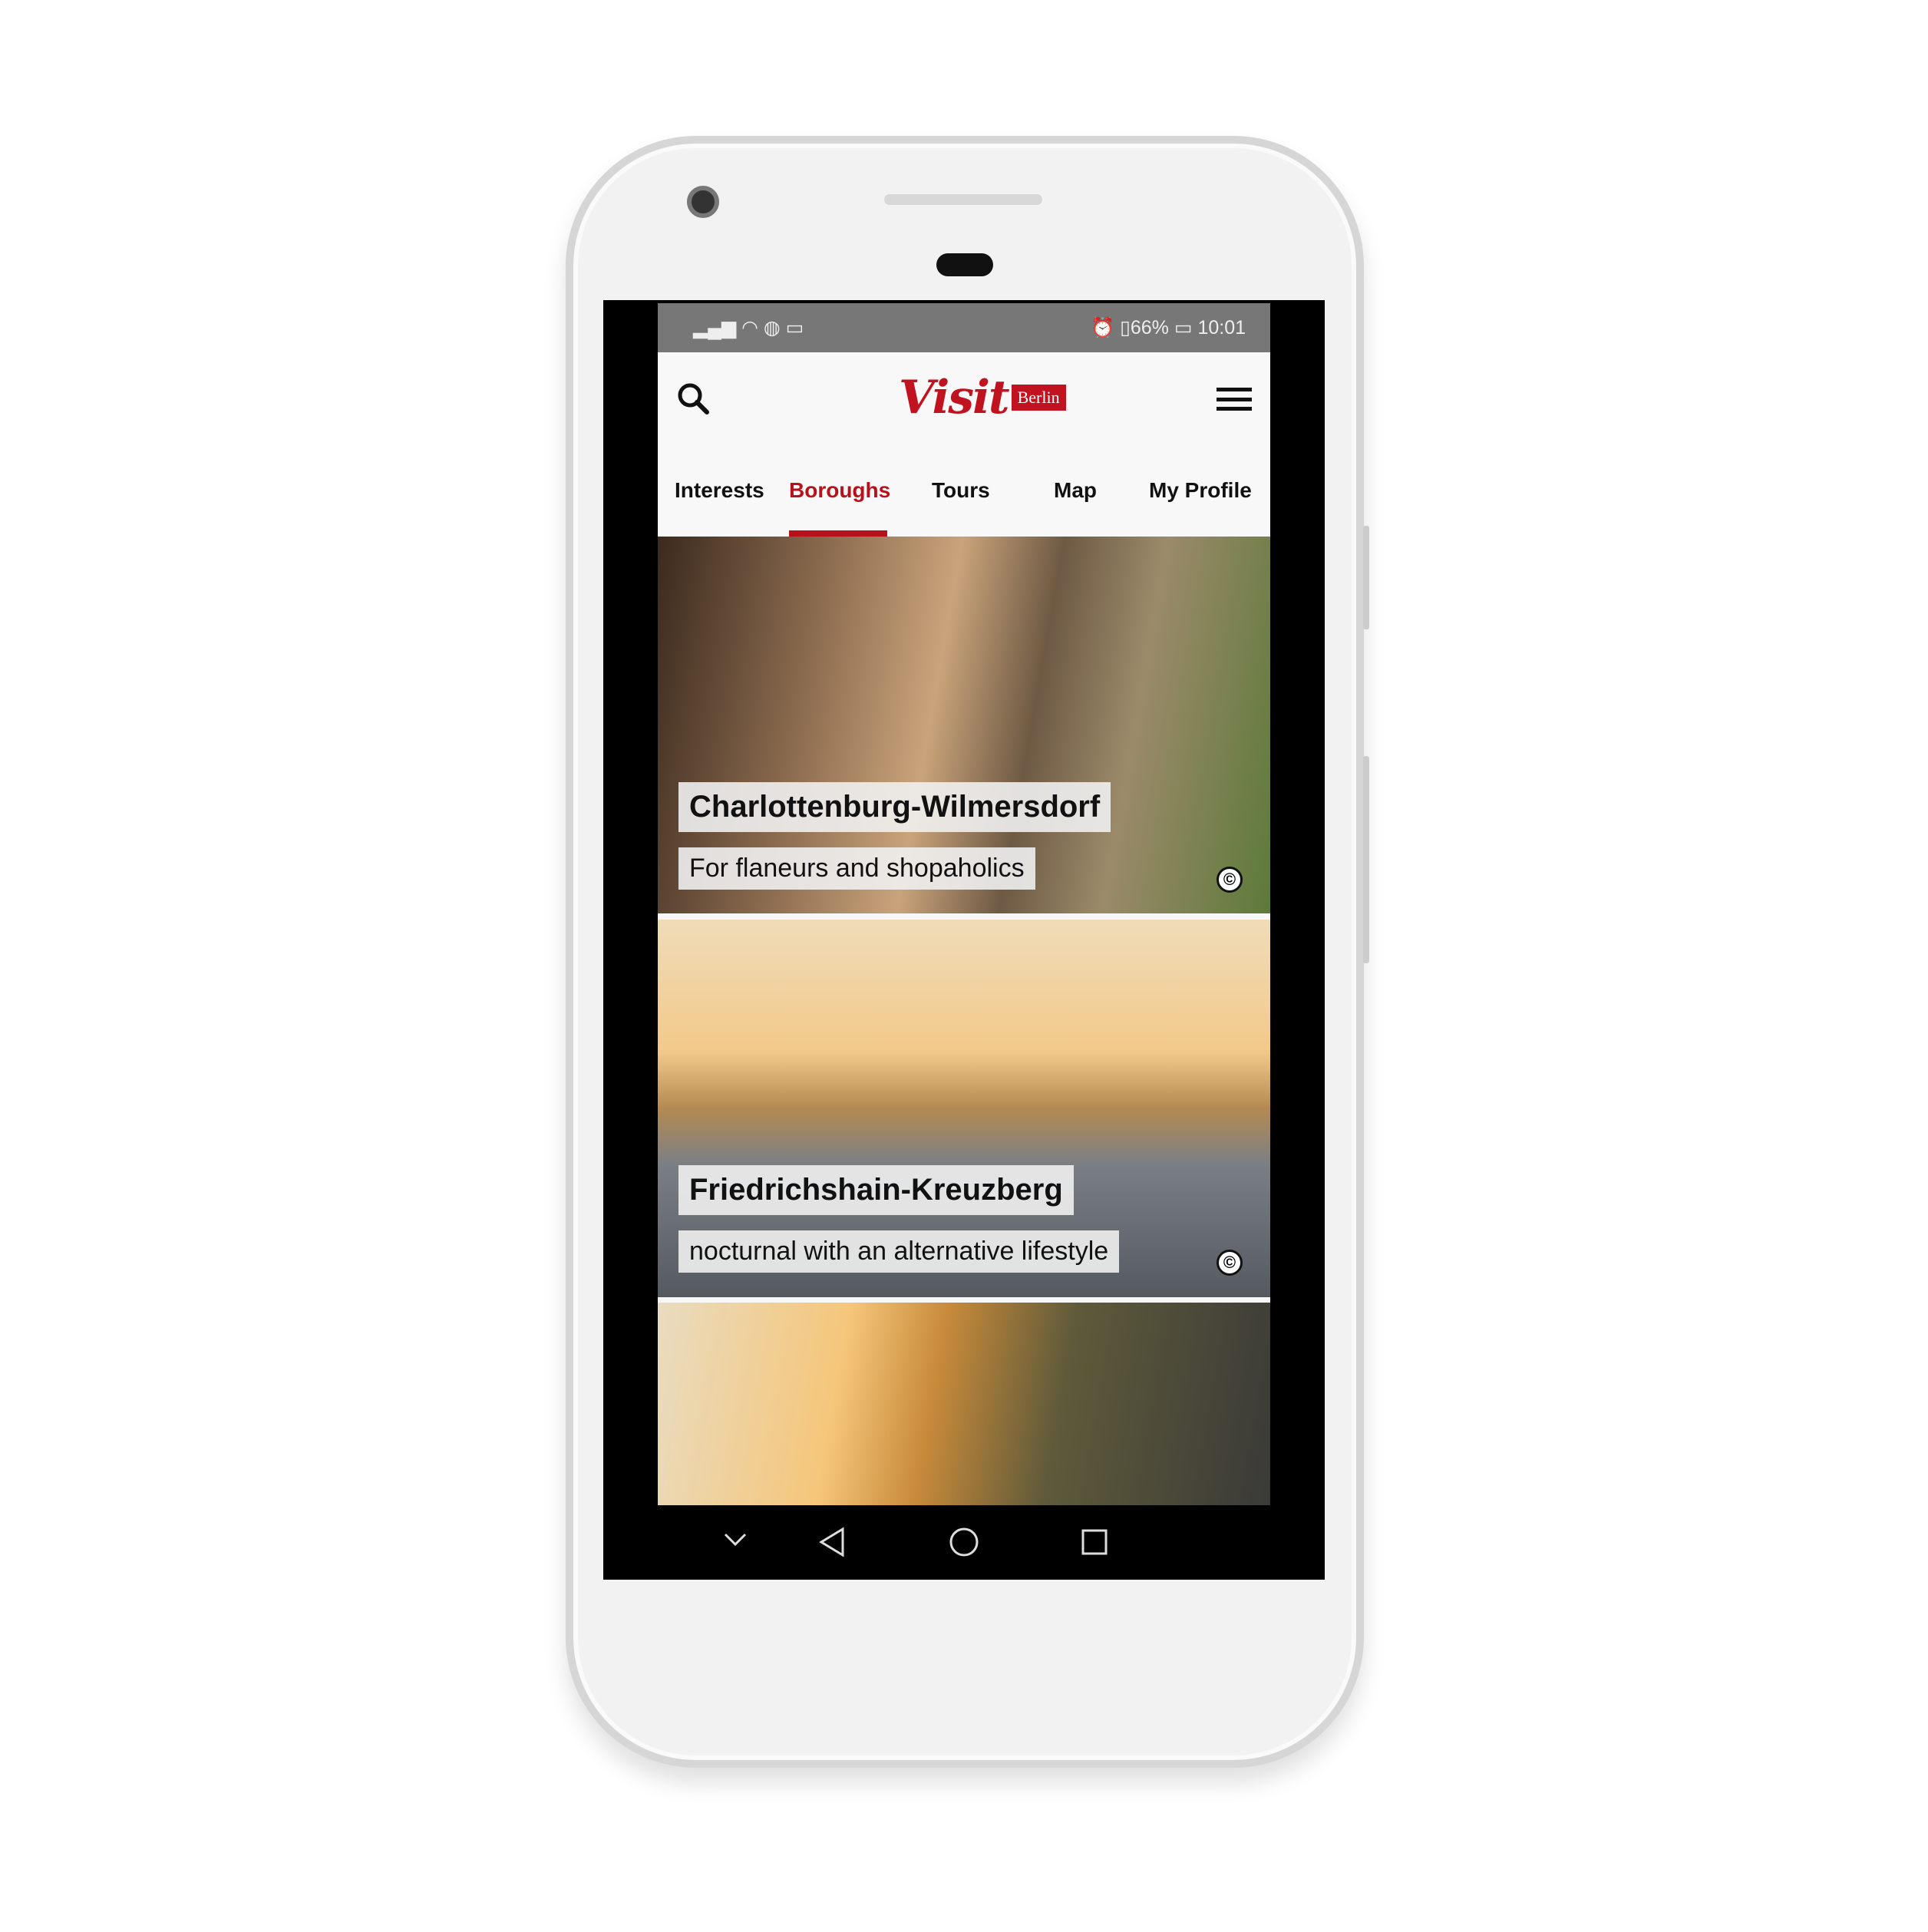 The width and height of the screenshot is (1928, 1932). Describe the element at coordinates (876, 1190) in the screenshot. I see `card-title: Friedrichshain-Kreuzberg` at that location.